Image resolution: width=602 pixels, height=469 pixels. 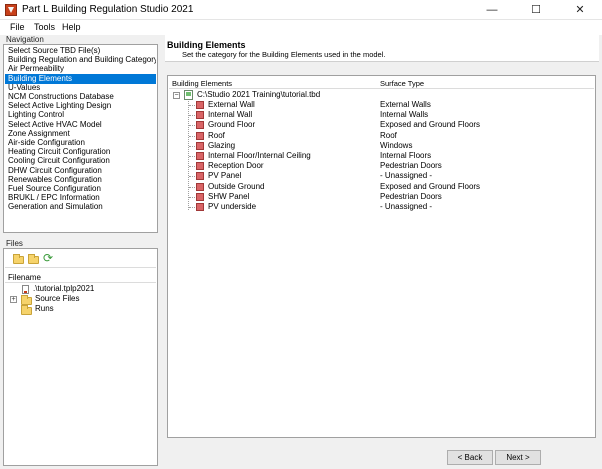 What do you see at coordinates (405, 156) in the screenshot?
I see `surface-type-value: Internal Floors` at bounding box center [405, 156].